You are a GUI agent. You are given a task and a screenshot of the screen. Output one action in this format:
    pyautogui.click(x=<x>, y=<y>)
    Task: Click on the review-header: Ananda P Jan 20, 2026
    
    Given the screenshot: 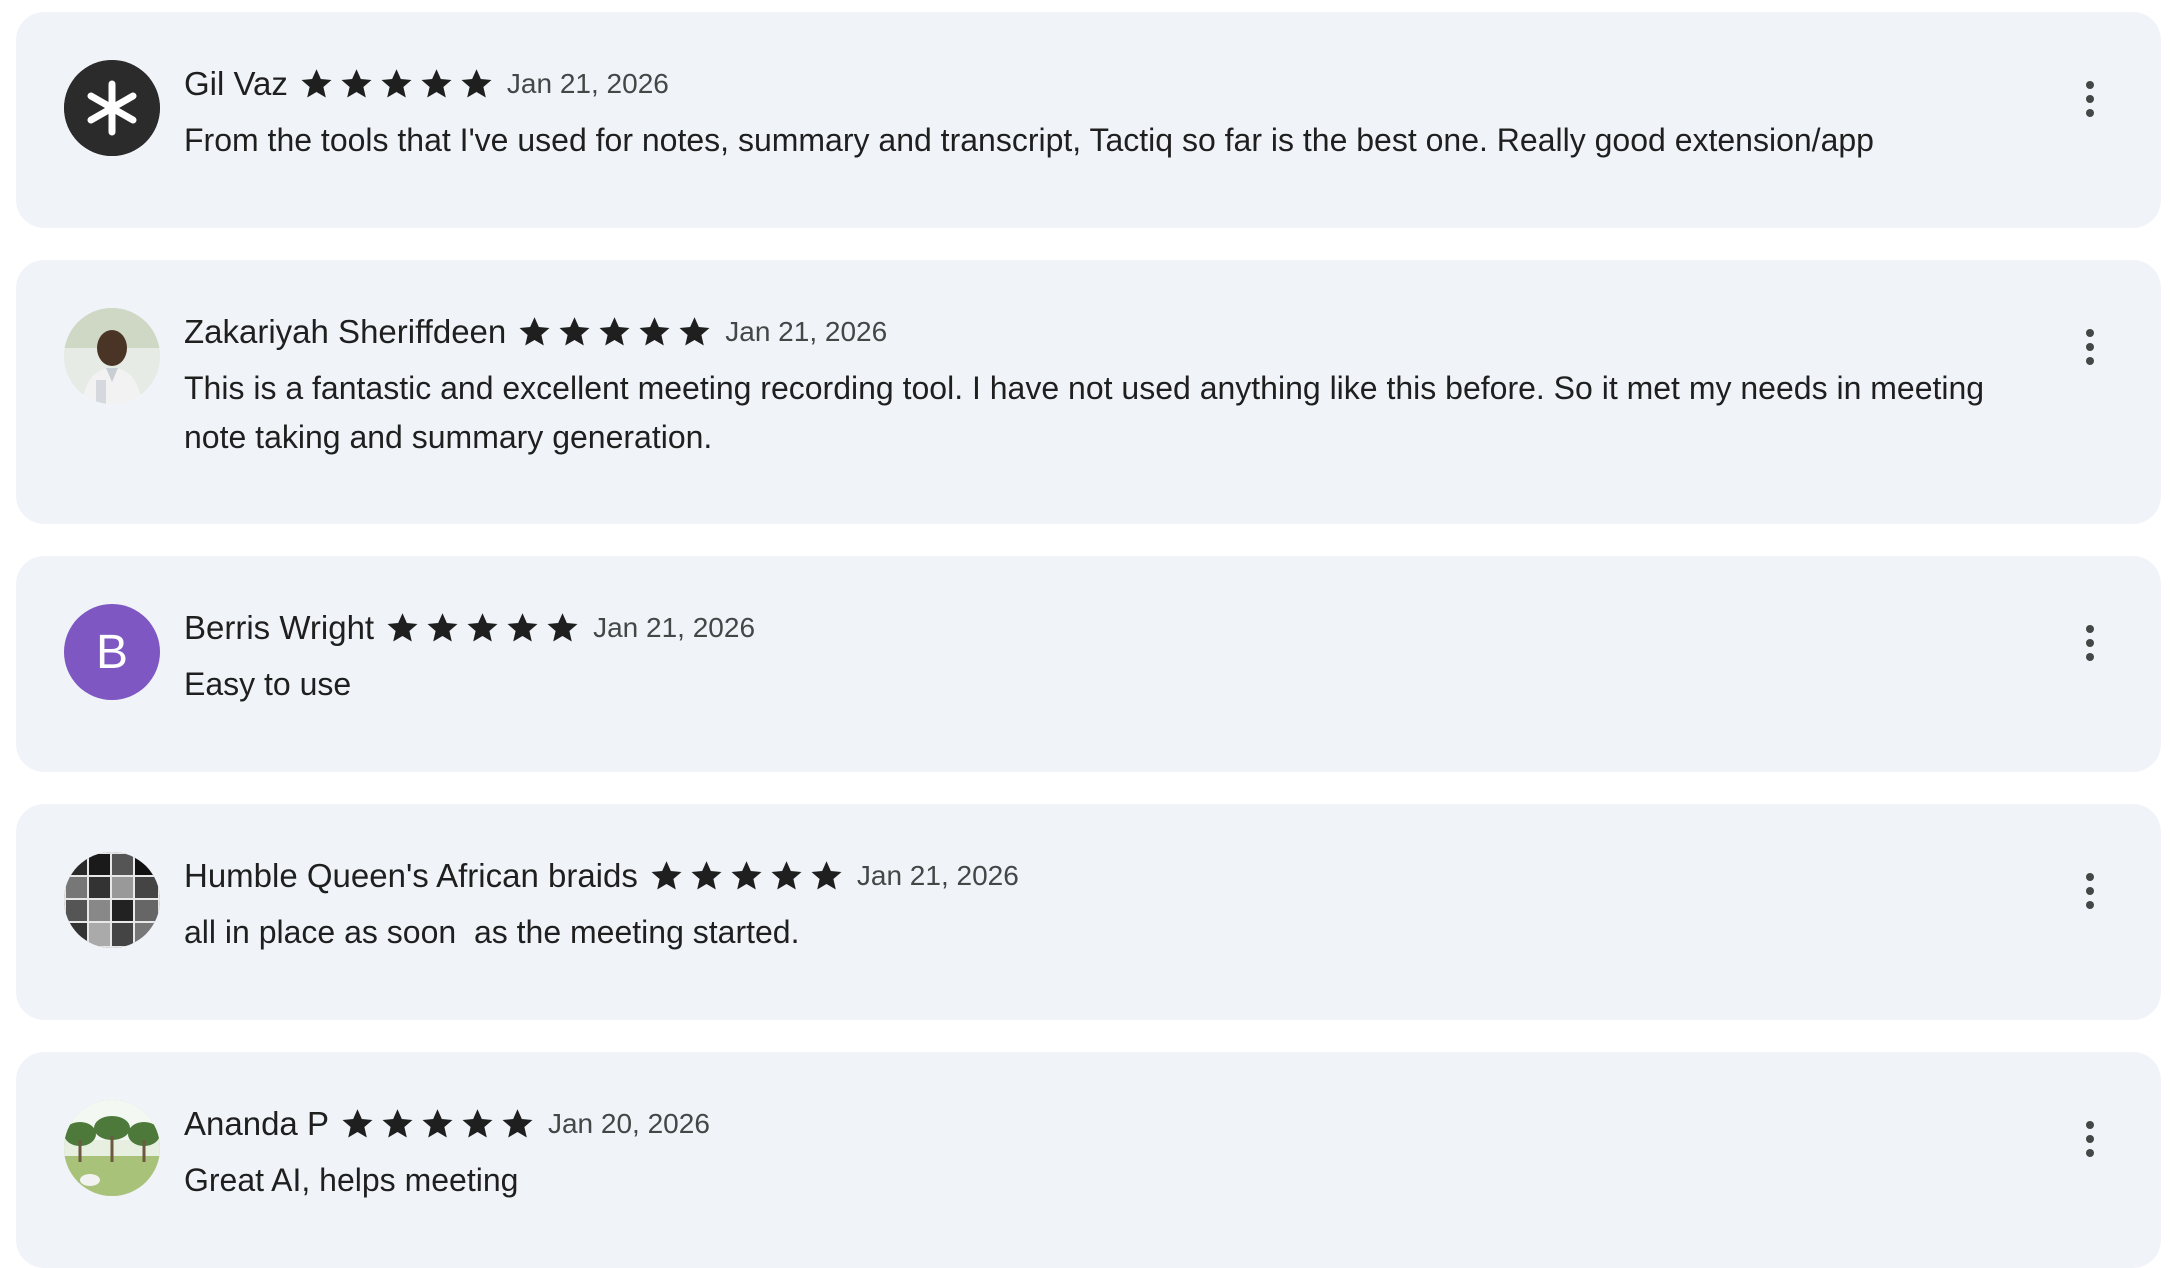 What is the action you would take?
    pyautogui.click(x=447, y=1124)
    